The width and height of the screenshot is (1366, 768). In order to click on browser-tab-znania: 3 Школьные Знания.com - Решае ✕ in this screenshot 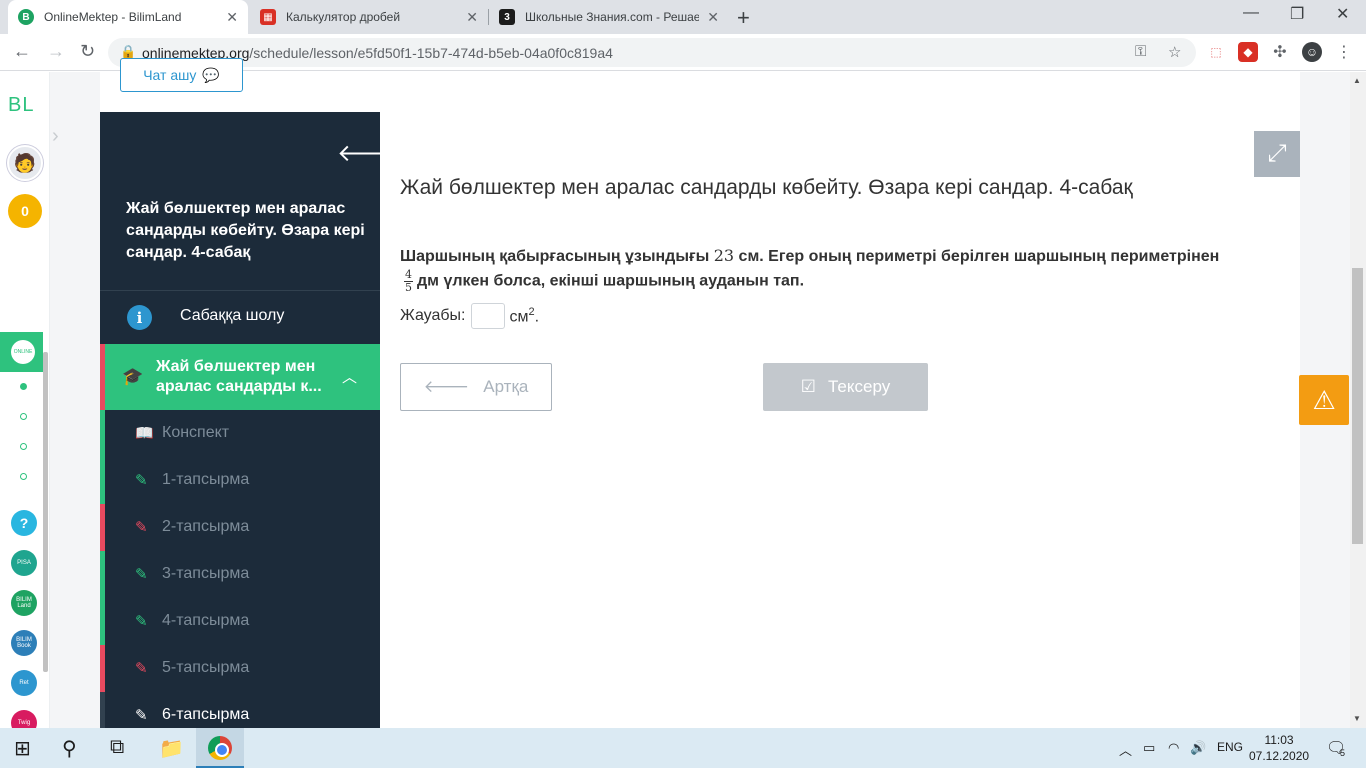, I will do `click(609, 17)`.